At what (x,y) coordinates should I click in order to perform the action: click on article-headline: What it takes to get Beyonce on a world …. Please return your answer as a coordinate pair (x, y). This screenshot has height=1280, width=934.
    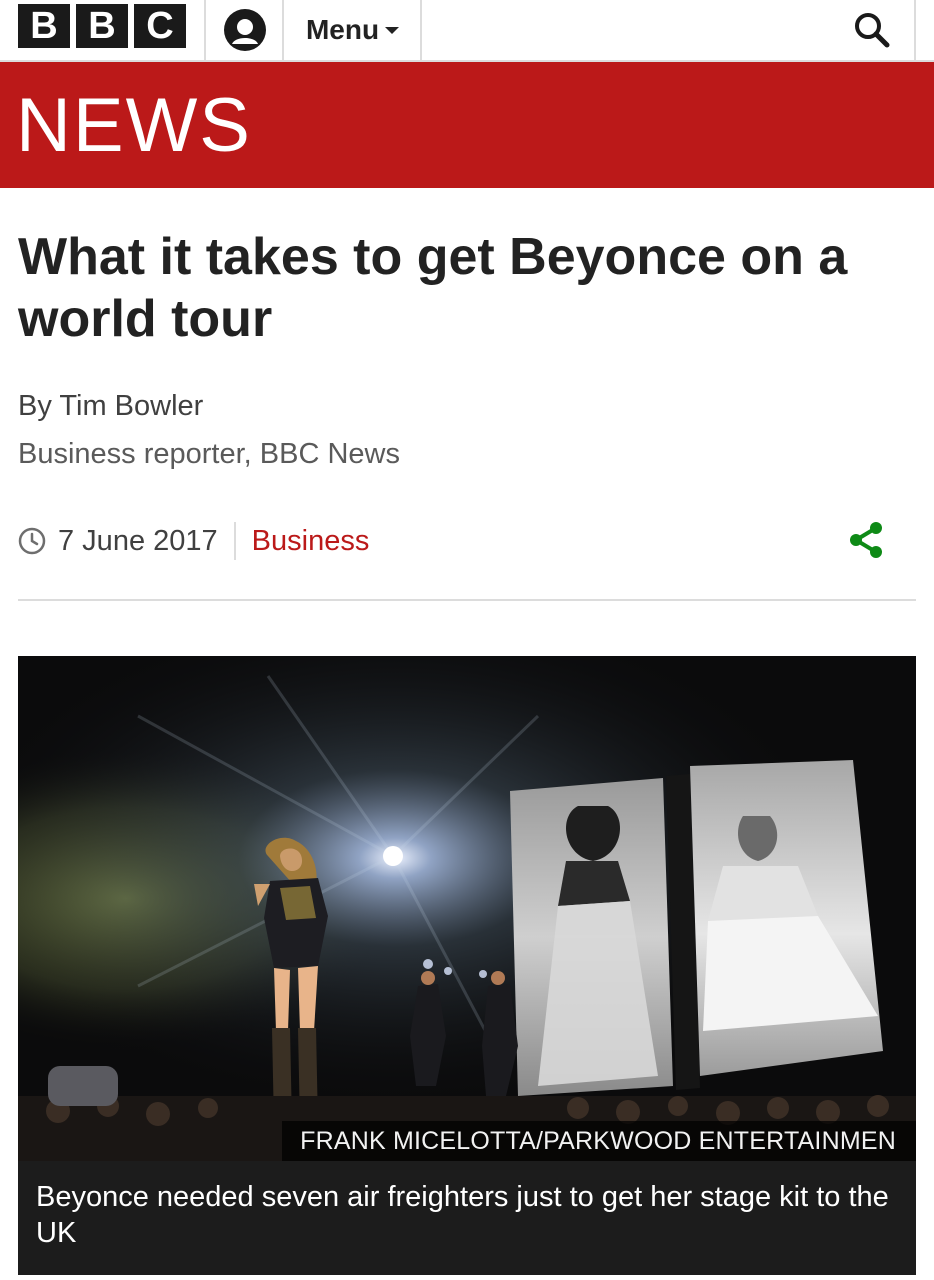
    Looking at the image, I should click on (433, 288).